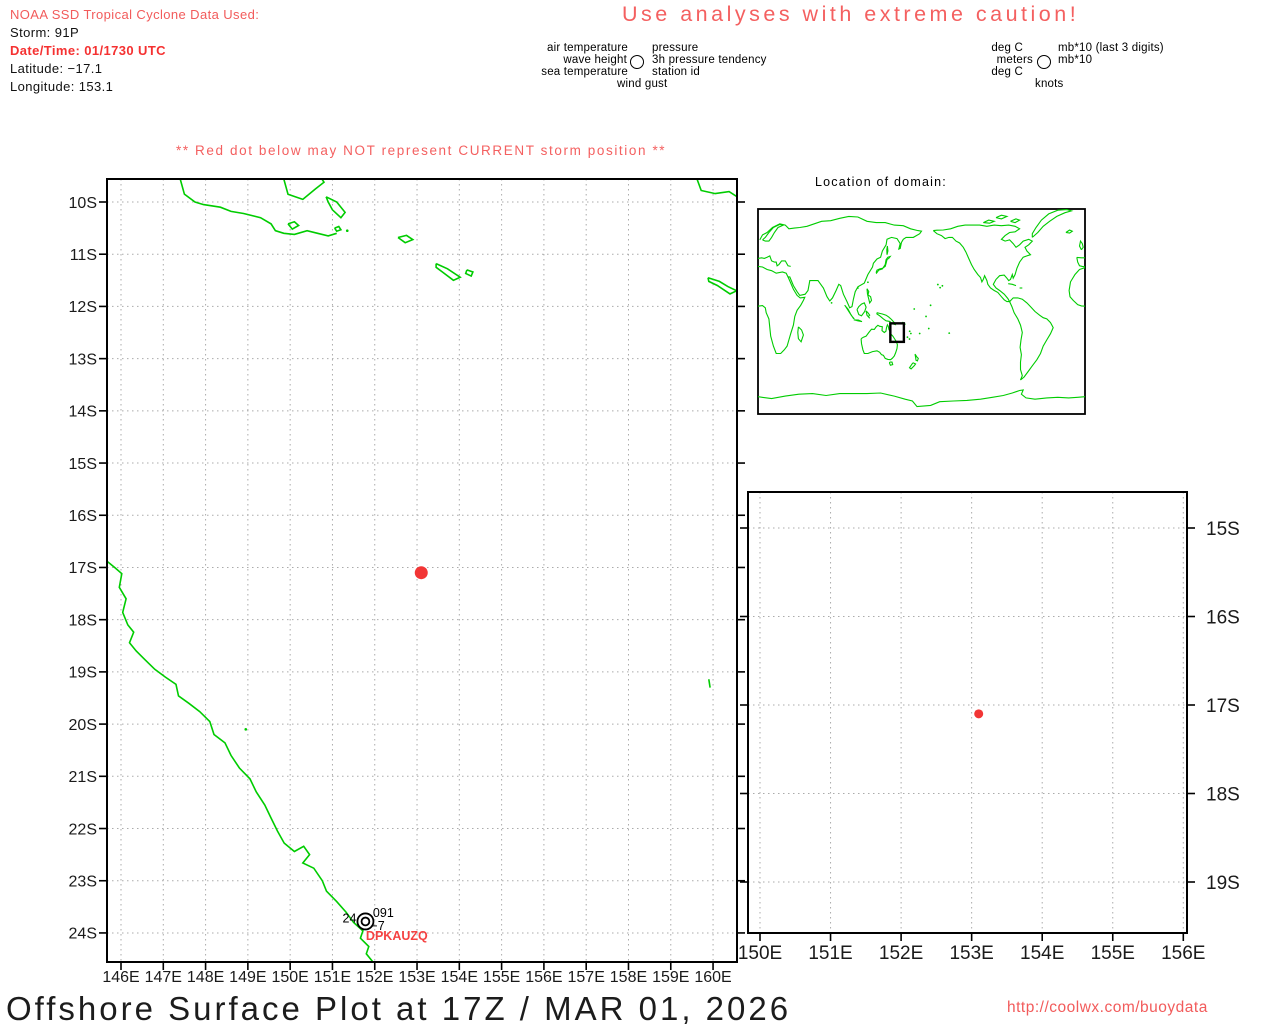  What do you see at coordinates (83, 777) in the screenshot?
I see `main-map-lat-label: 21S` at bounding box center [83, 777].